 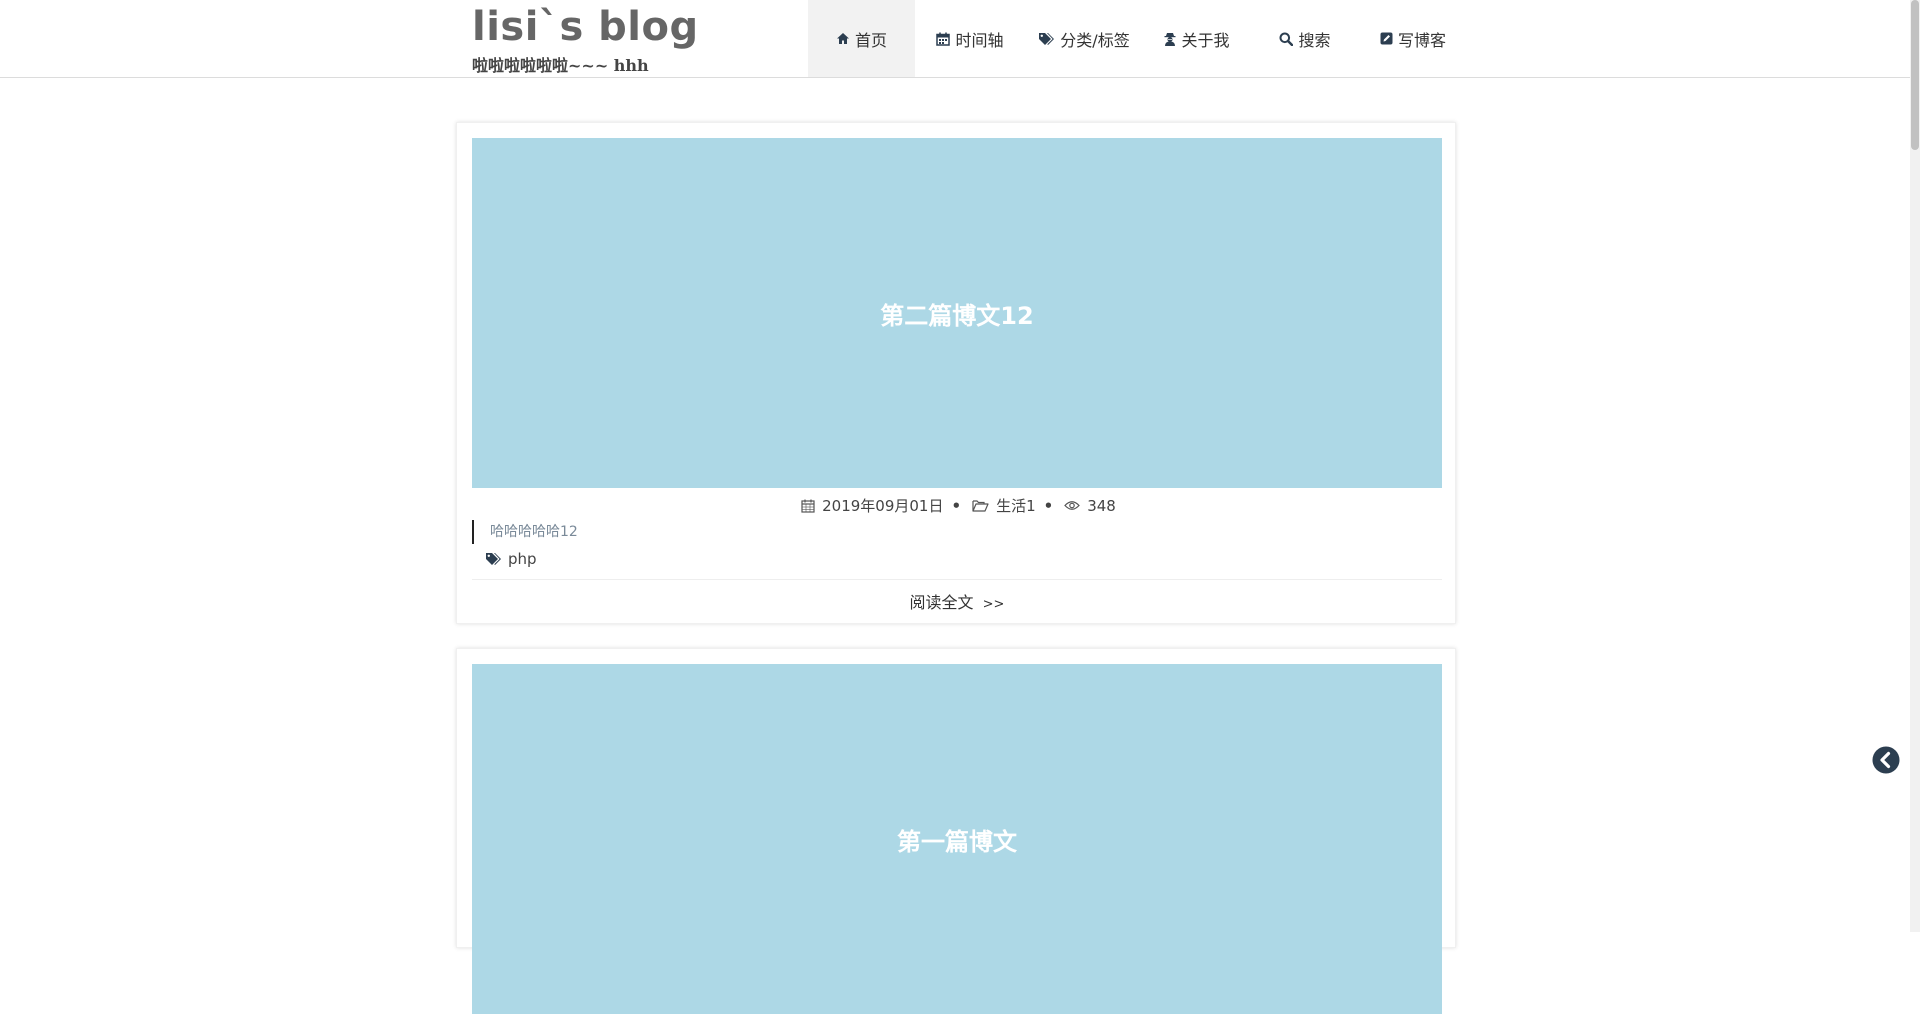 I want to click on home-icon, so click(x=843, y=38).